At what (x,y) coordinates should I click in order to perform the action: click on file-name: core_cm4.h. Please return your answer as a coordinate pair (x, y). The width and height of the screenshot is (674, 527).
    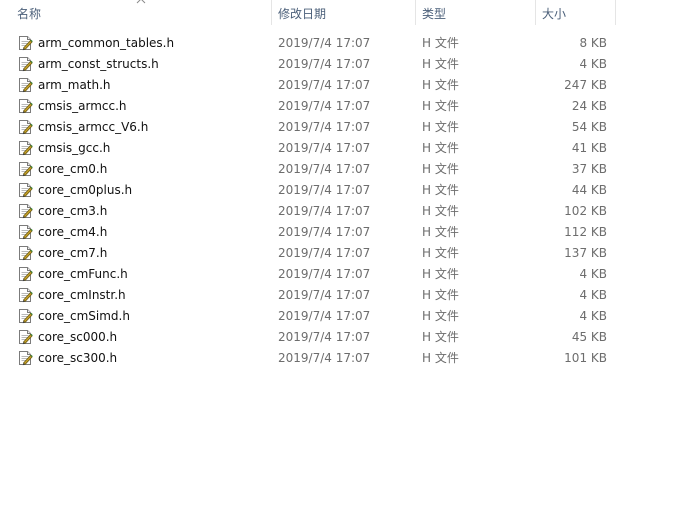
    Looking at the image, I should click on (73, 232).